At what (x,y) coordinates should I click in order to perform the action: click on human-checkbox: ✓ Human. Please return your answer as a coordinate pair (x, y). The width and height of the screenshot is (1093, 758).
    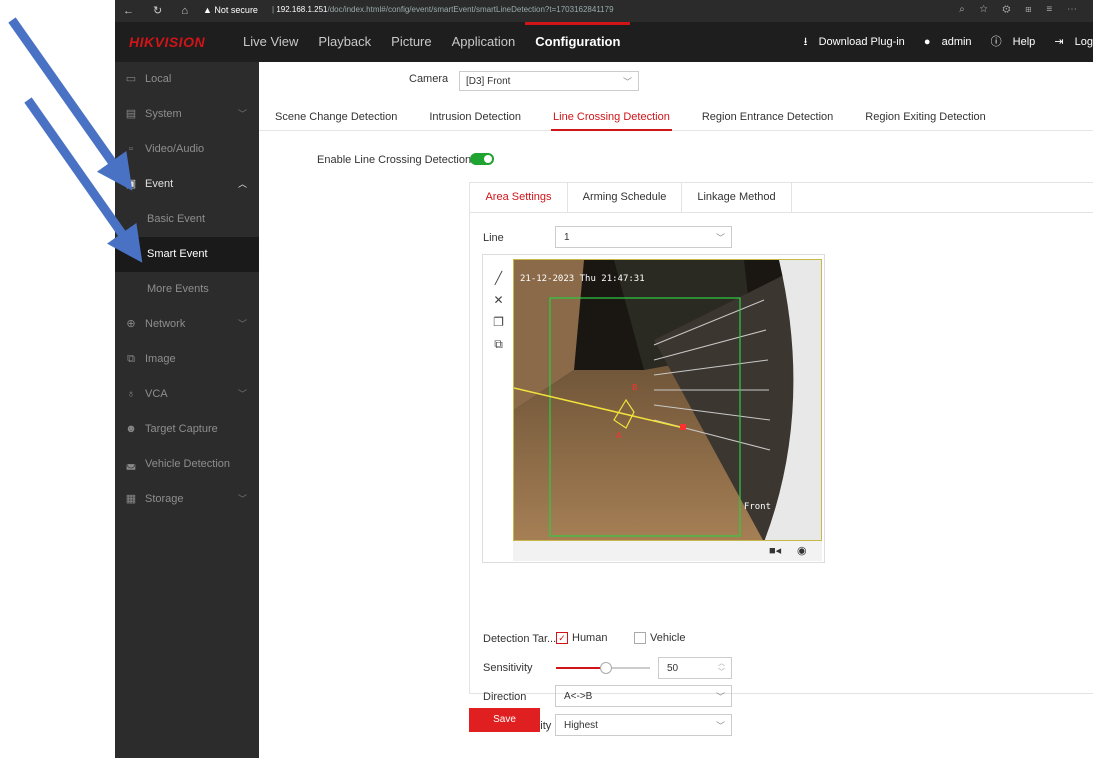
    Looking at the image, I should click on (582, 638).